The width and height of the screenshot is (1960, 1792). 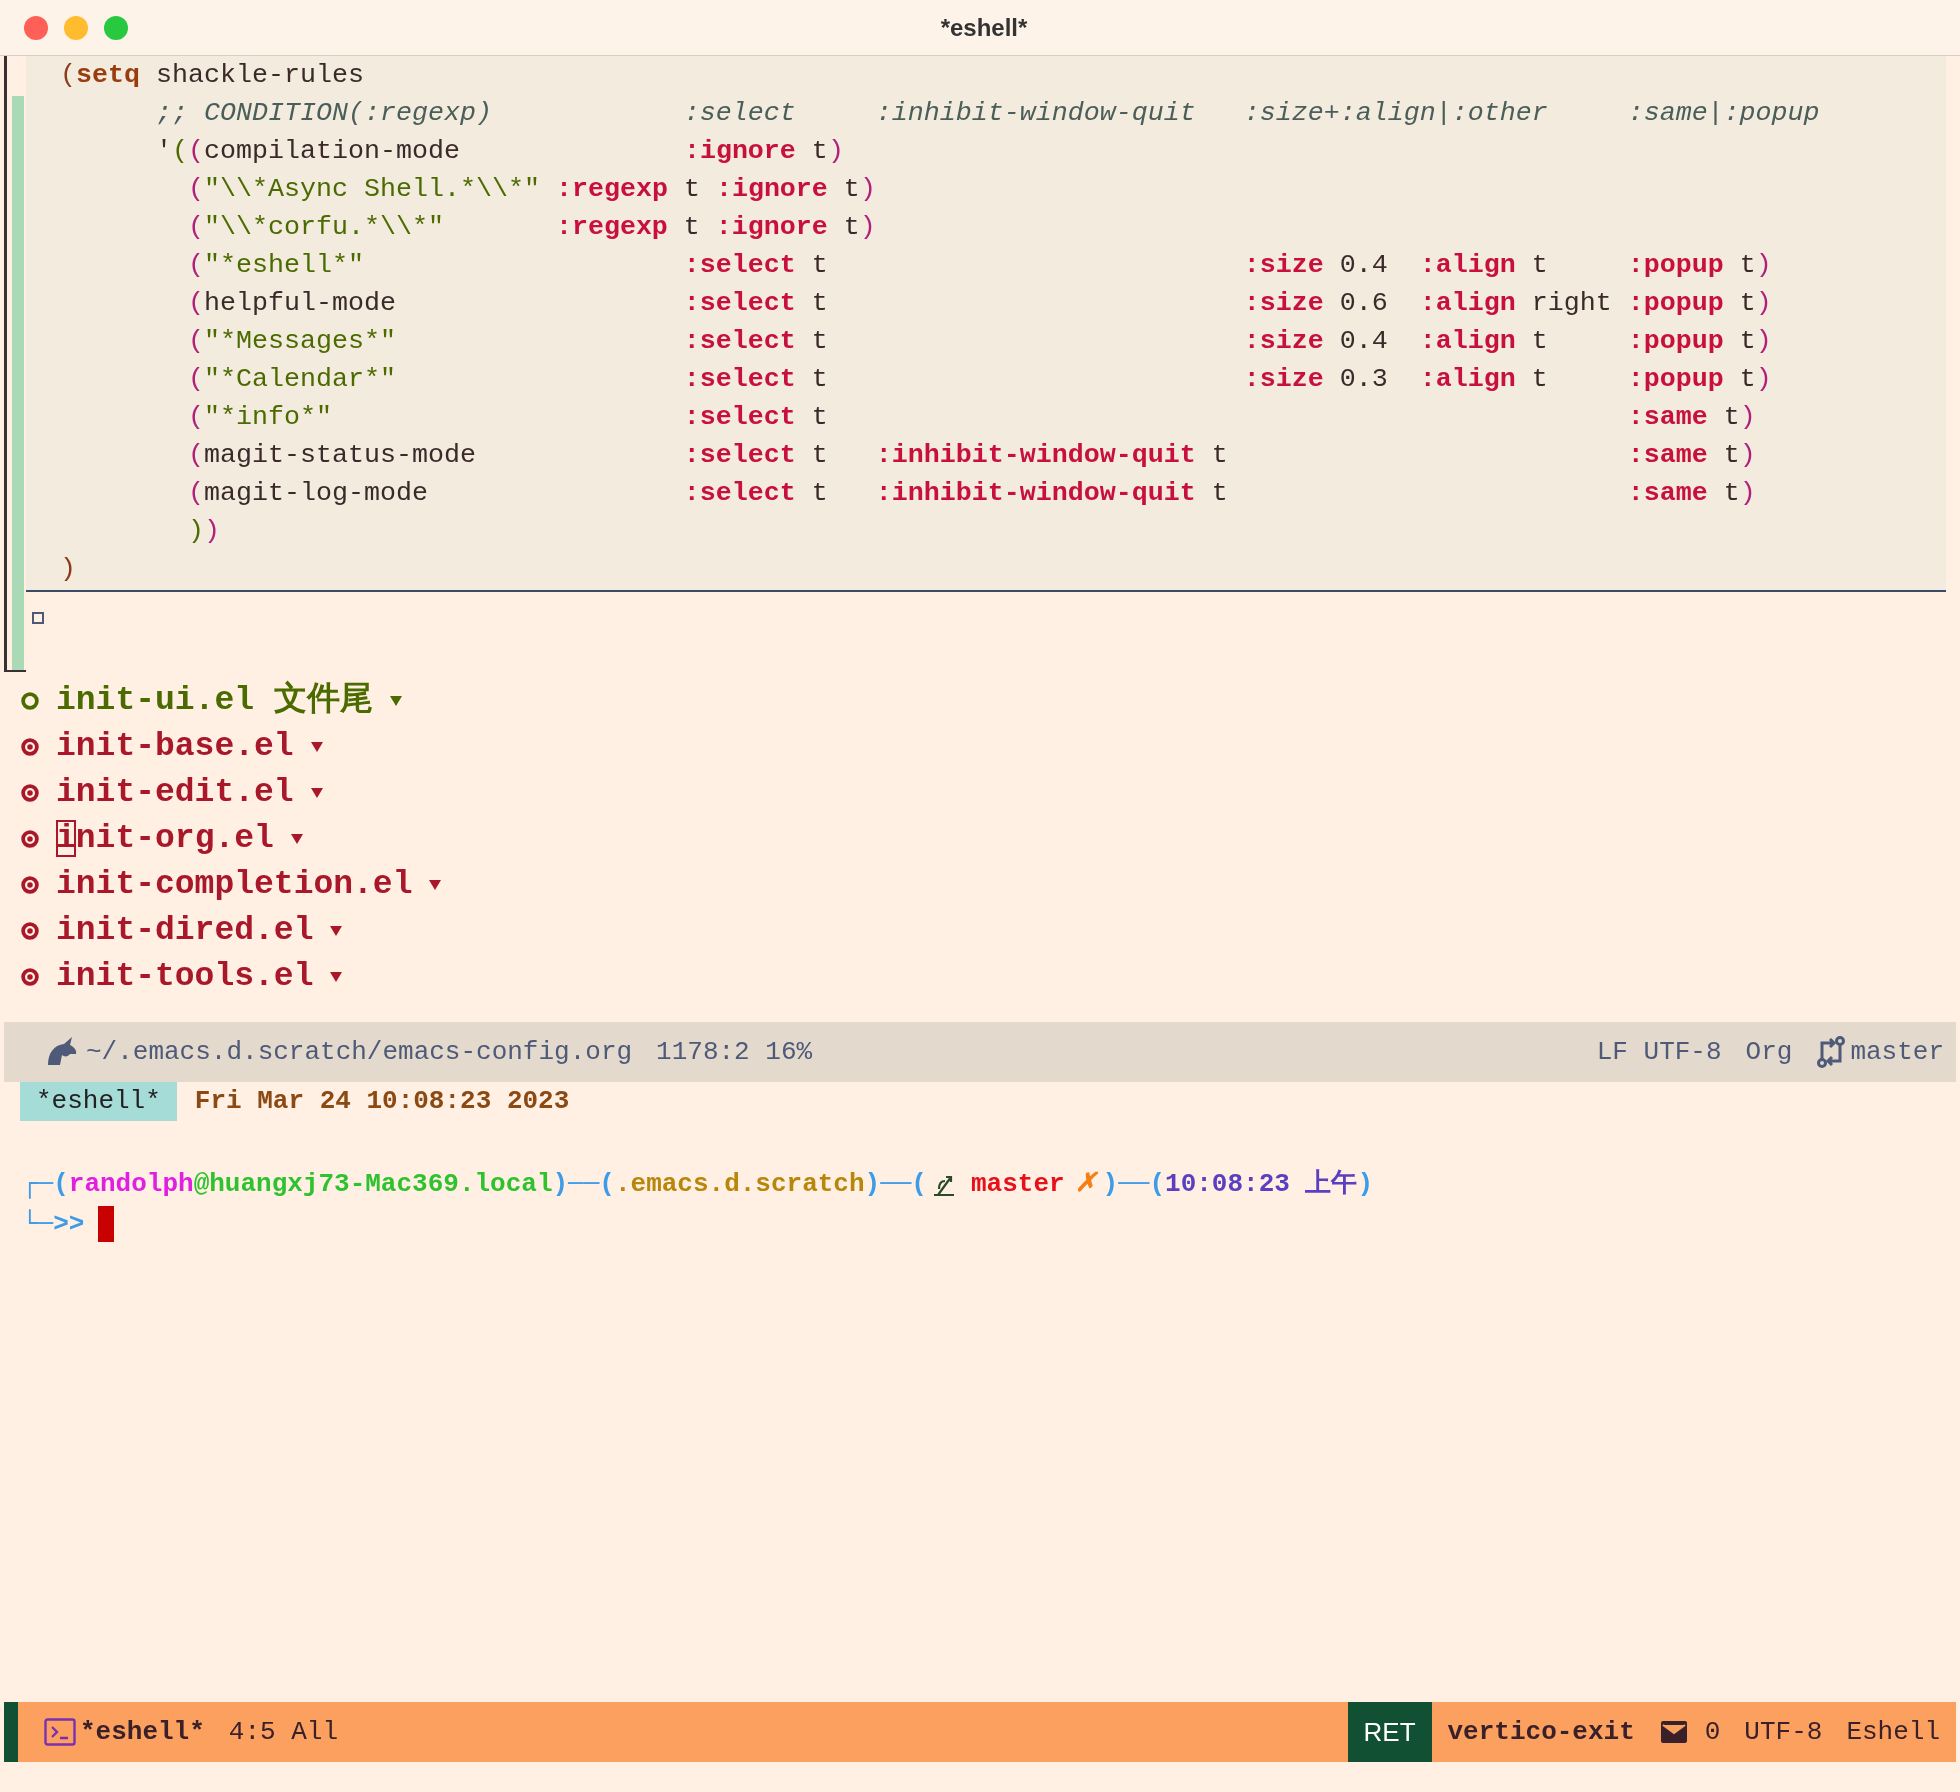 I want to click on code-line: ("*Calendar*" :select t :size 0.3 :align t :popup t), so click(x=979, y=379).